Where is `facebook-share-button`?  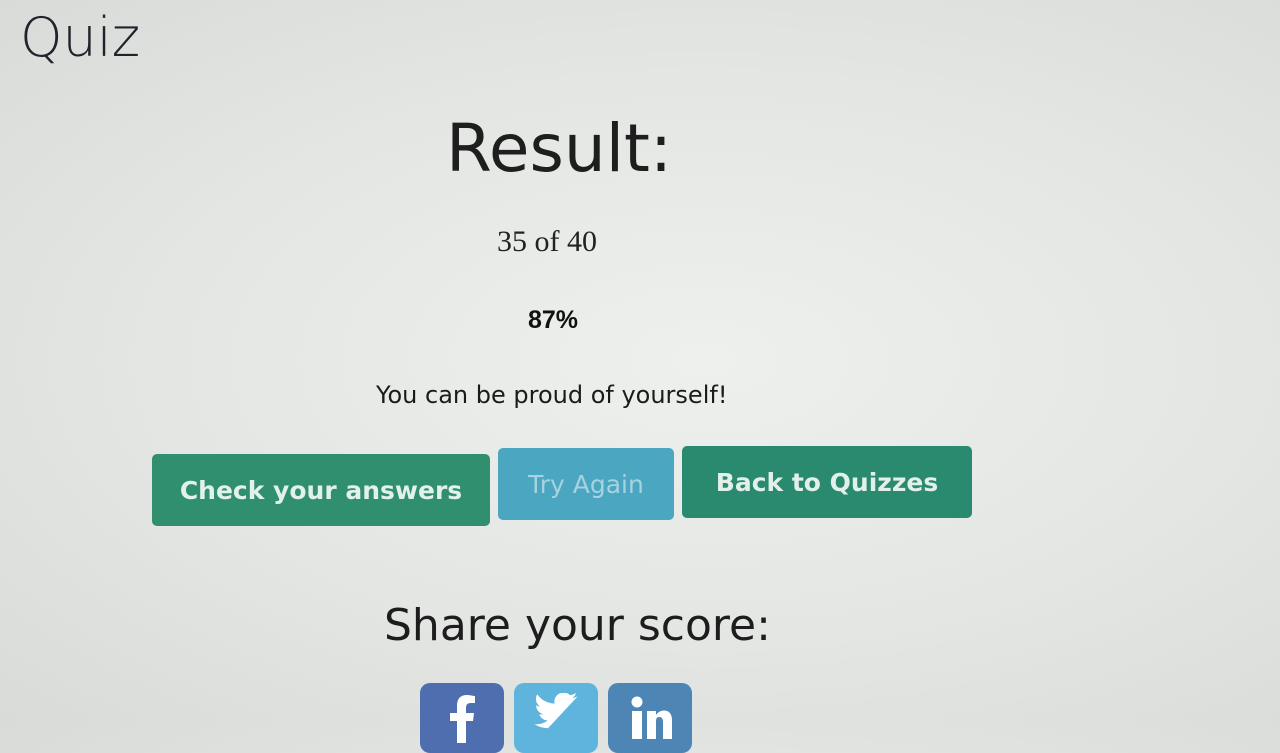
facebook-share-button is located at coordinates (462, 718).